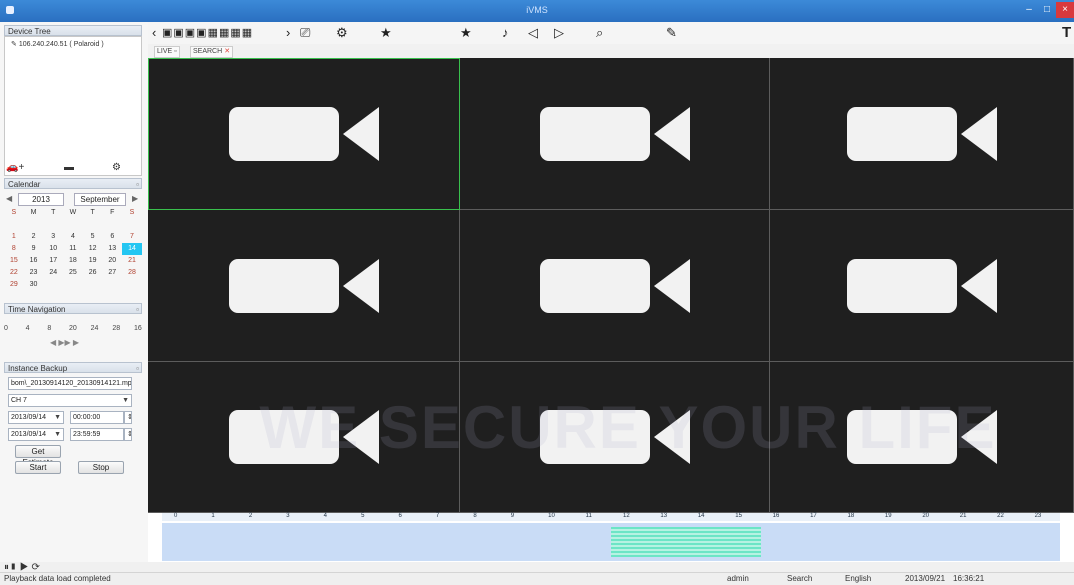 The width and height of the screenshot is (1074, 585). I want to click on calendar-day: 1, so click(14, 237).